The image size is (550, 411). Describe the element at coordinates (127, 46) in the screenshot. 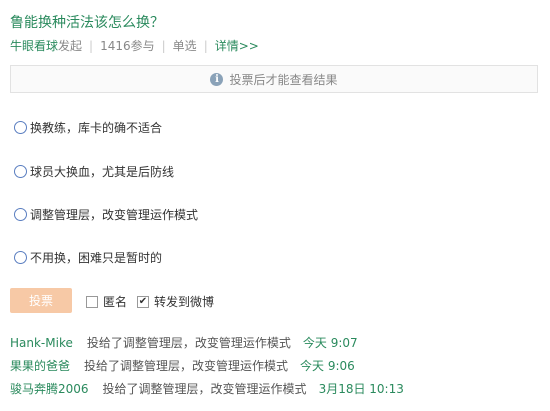

I see `poll-participants: 1416参与` at that location.